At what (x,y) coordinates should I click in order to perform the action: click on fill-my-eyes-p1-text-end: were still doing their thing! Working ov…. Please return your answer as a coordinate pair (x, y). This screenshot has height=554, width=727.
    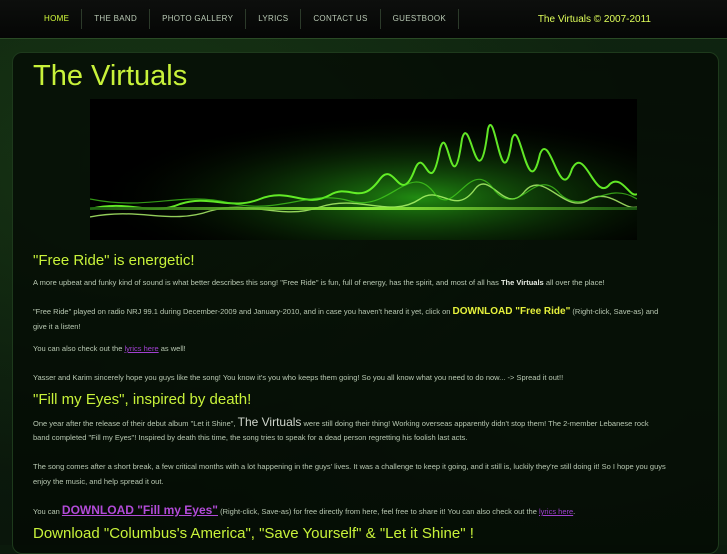
    Looking at the image, I should click on (475, 423).